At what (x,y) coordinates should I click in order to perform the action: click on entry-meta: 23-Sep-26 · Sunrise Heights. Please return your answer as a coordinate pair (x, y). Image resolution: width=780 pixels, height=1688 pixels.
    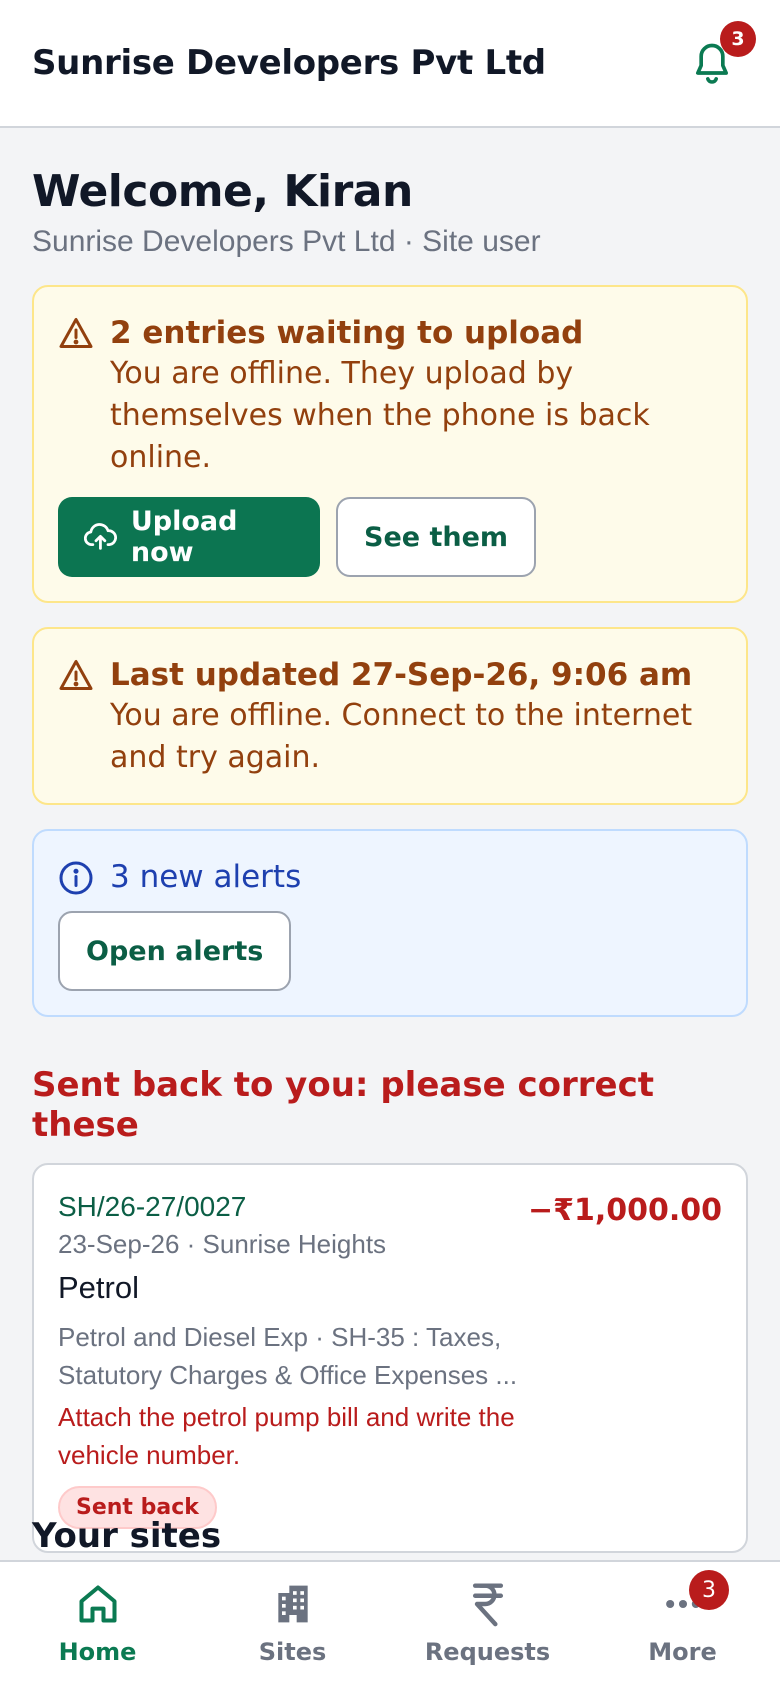
    Looking at the image, I should click on (222, 1244).